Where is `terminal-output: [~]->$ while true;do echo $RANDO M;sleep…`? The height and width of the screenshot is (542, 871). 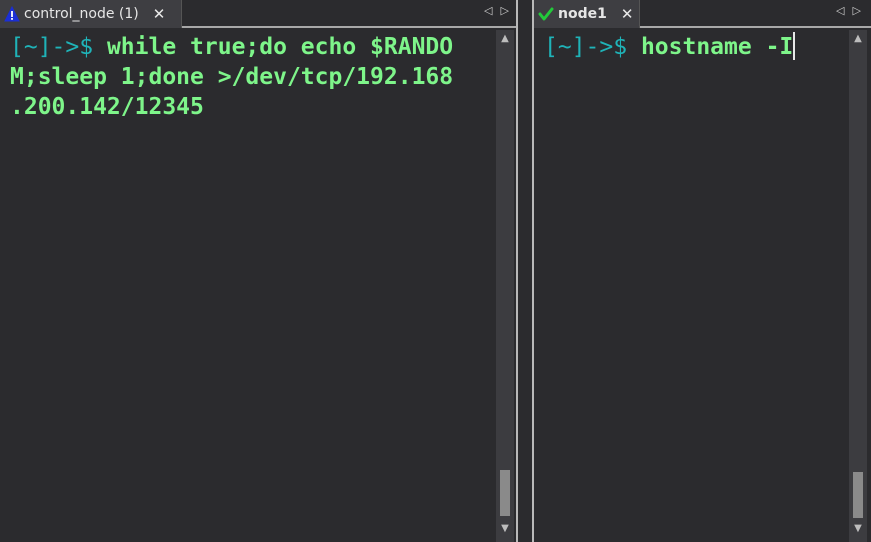 terminal-output: [~]->$ while true;do echo $RANDO M;sleep… is located at coordinates (231, 77).